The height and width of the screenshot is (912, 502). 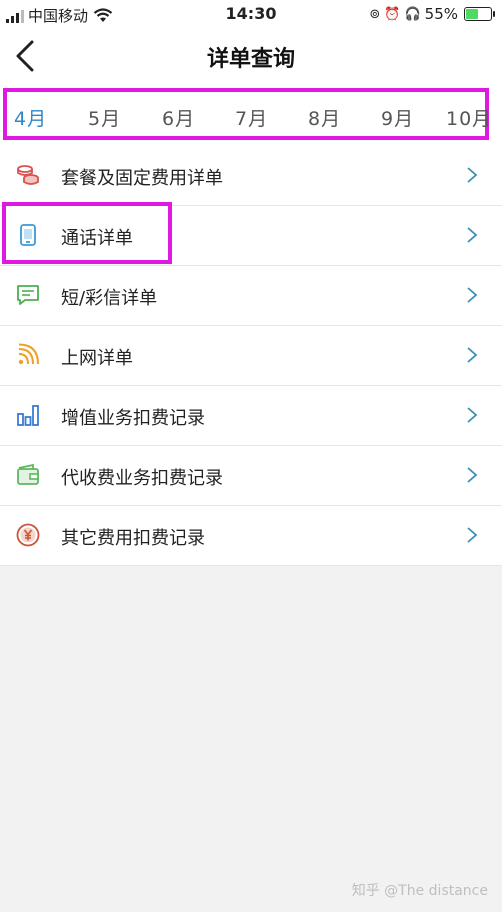 I want to click on tab-month-7: 7月, so click(x=251, y=117).